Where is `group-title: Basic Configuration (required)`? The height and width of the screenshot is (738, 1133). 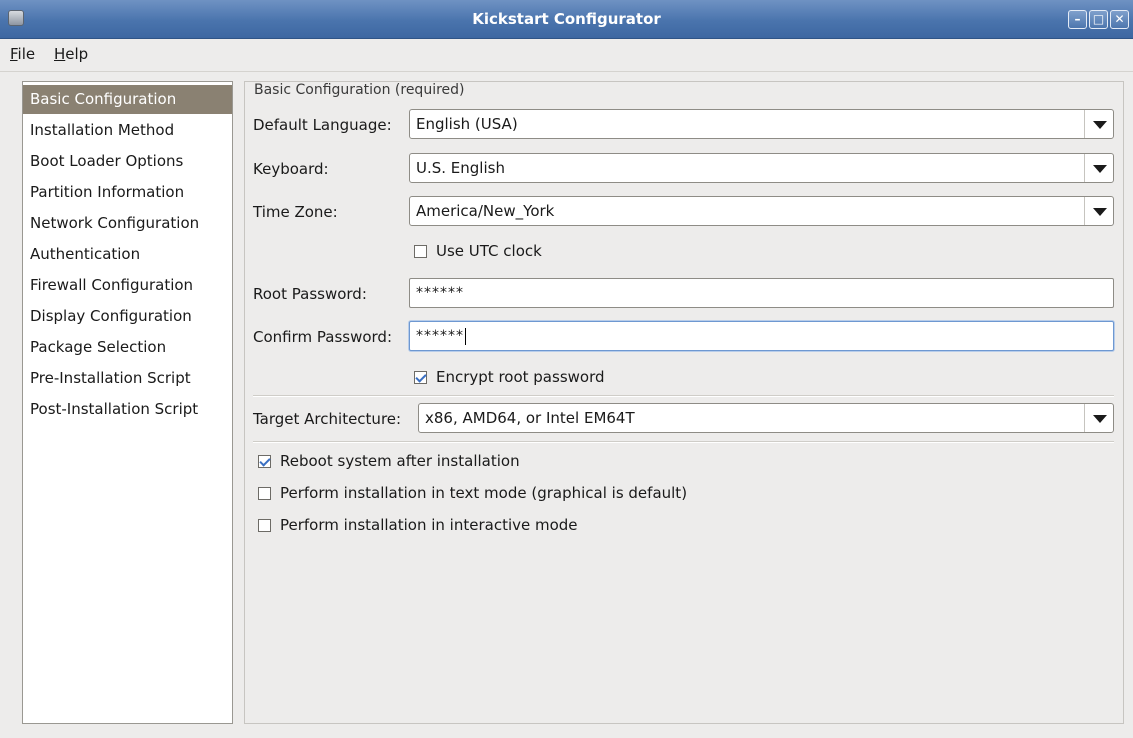 group-title: Basic Configuration (required) is located at coordinates (359, 90).